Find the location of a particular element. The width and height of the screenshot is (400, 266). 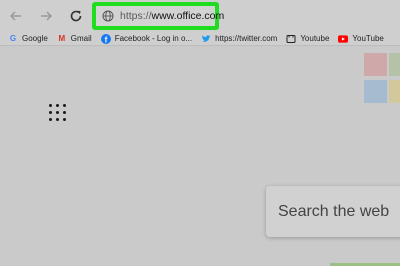

logo-tile-top-left is located at coordinates (375, 64).